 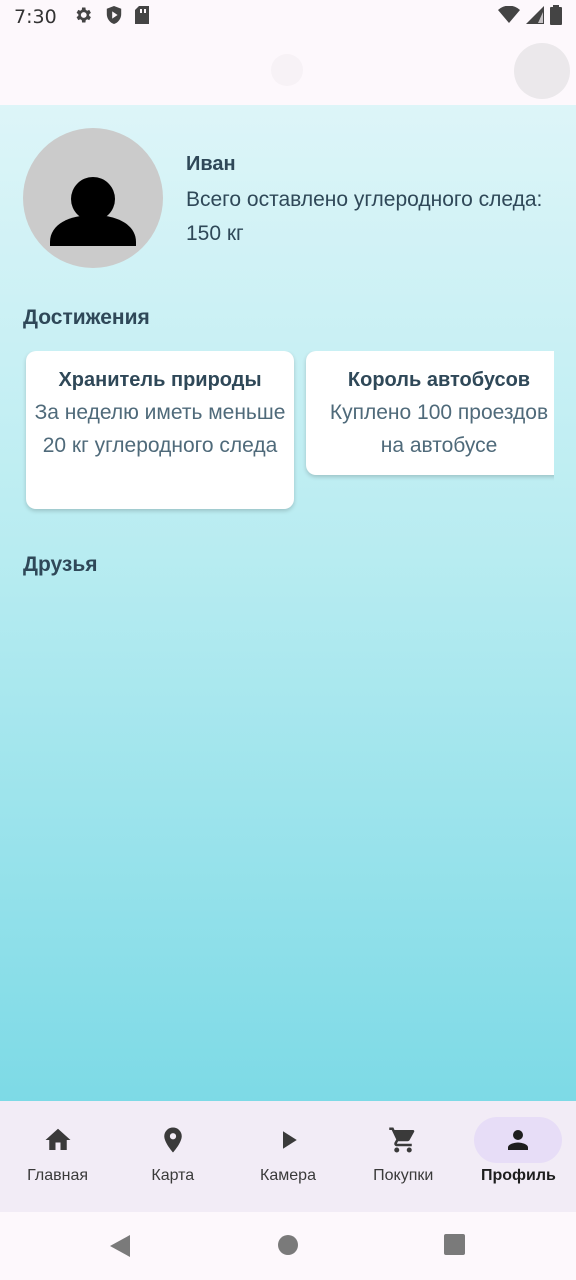 What do you see at coordinates (556, 17) in the screenshot?
I see `battery-icon` at bounding box center [556, 17].